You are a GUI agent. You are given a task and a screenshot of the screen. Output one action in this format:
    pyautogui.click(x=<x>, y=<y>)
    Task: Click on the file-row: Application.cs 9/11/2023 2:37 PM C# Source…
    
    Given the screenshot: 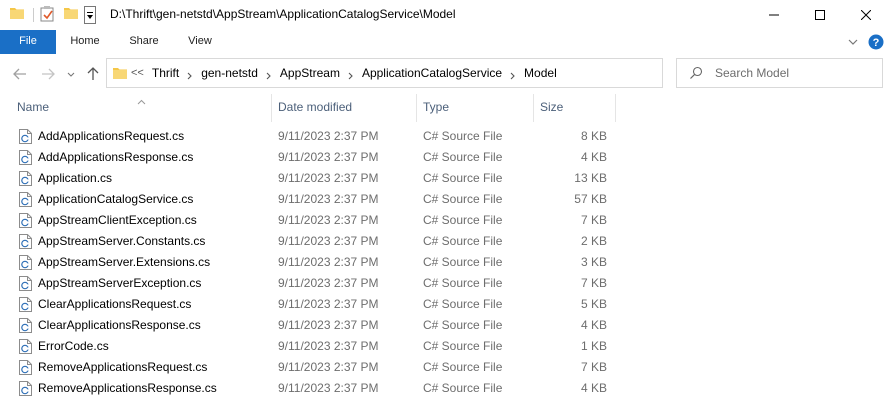 What is the action you would take?
    pyautogui.click(x=310, y=178)
    